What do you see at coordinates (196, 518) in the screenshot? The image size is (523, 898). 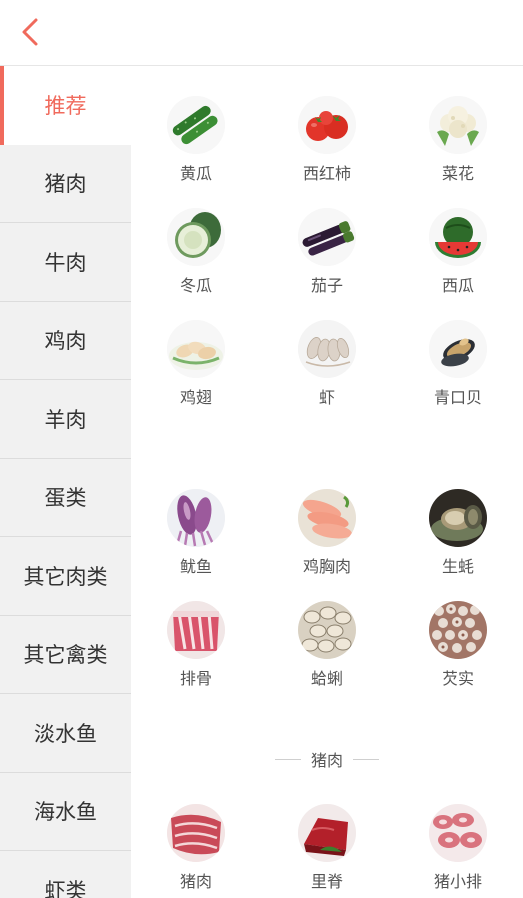 I see `squid-icon` at bounding box center [196, 518].